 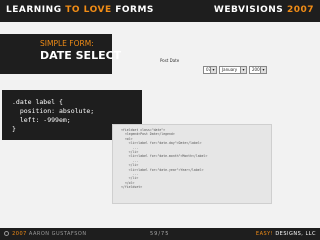 What do you see at coordinates (88, 10) in the screenshot?
I see `title-accent: TO LOVE` at bounding box center [88, 10].